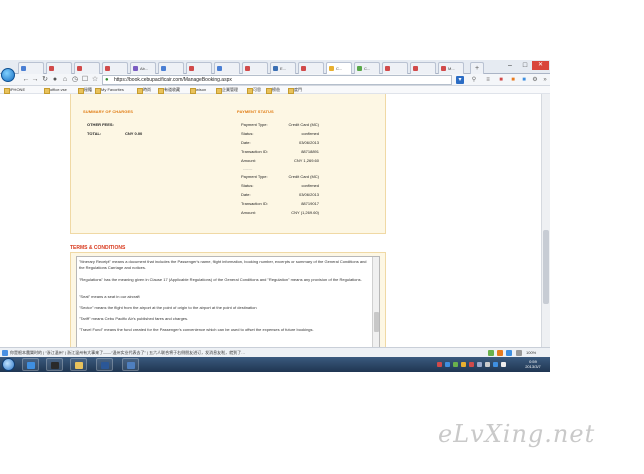  What do you see at coordinates (501, 80) in the screenshot?
I see `stats-icon: ■` at bounding box center [501, 80].